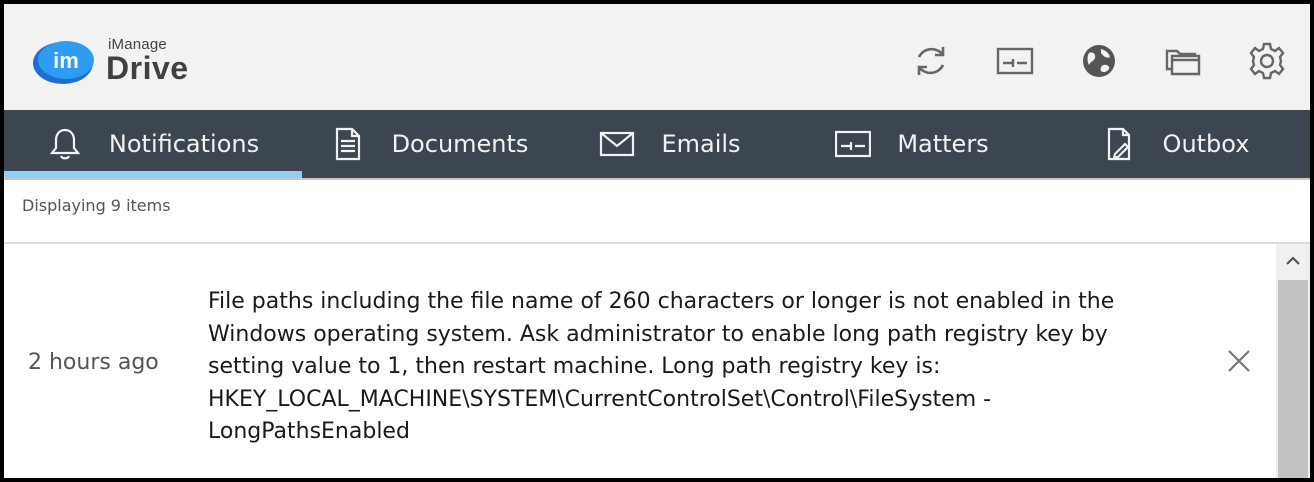 Image resolution: width=1314 pixels, height=482 pixels. Describe the element at coordinates (1015, 61) in the screenshot. I see `matters-panel-icon` at that location.